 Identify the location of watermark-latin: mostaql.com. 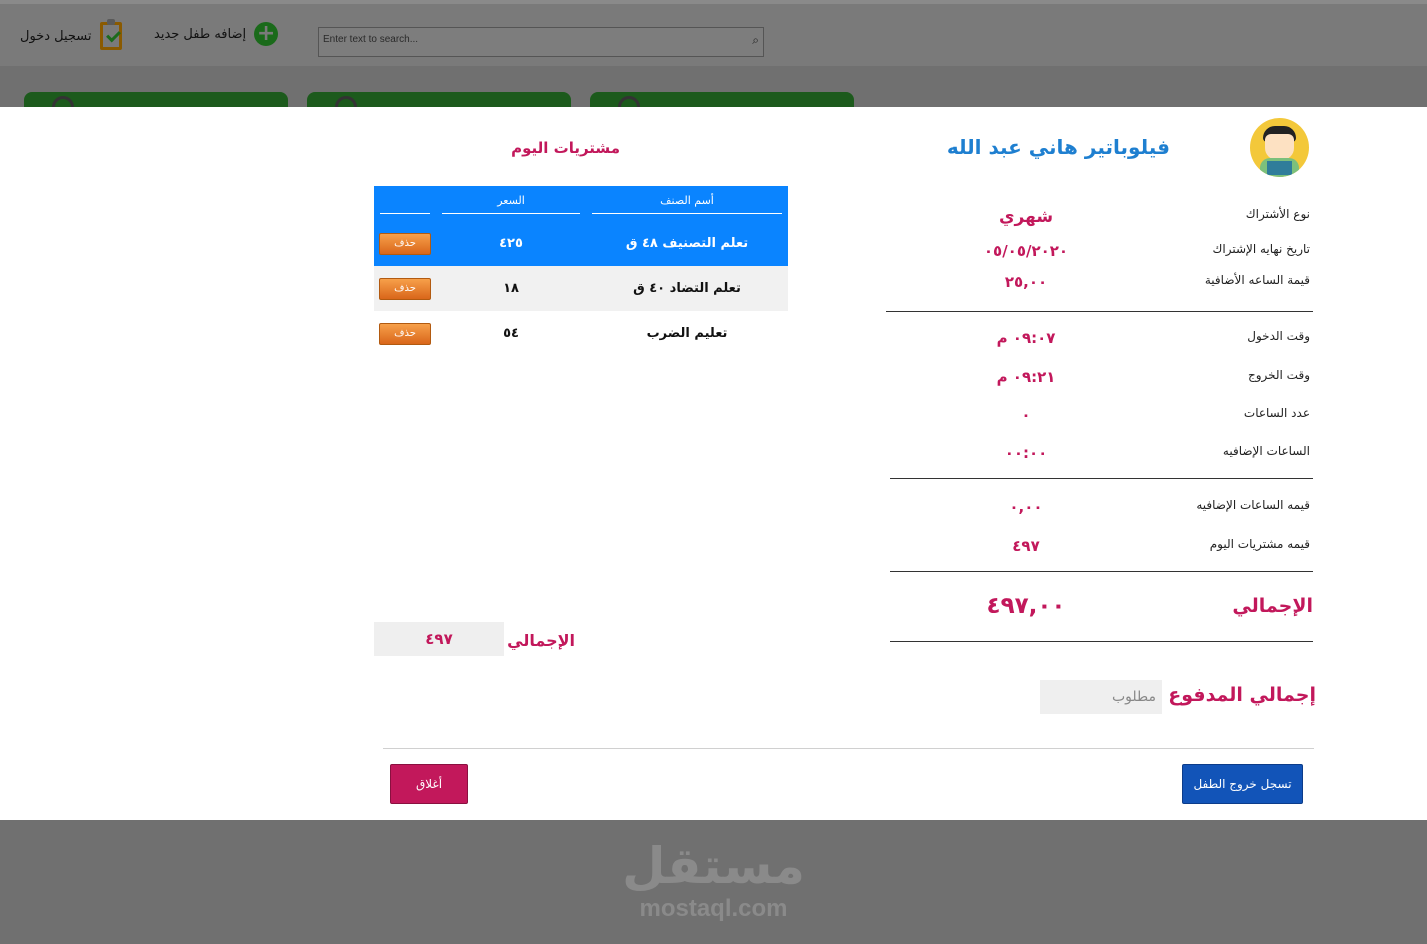
(713, 908).